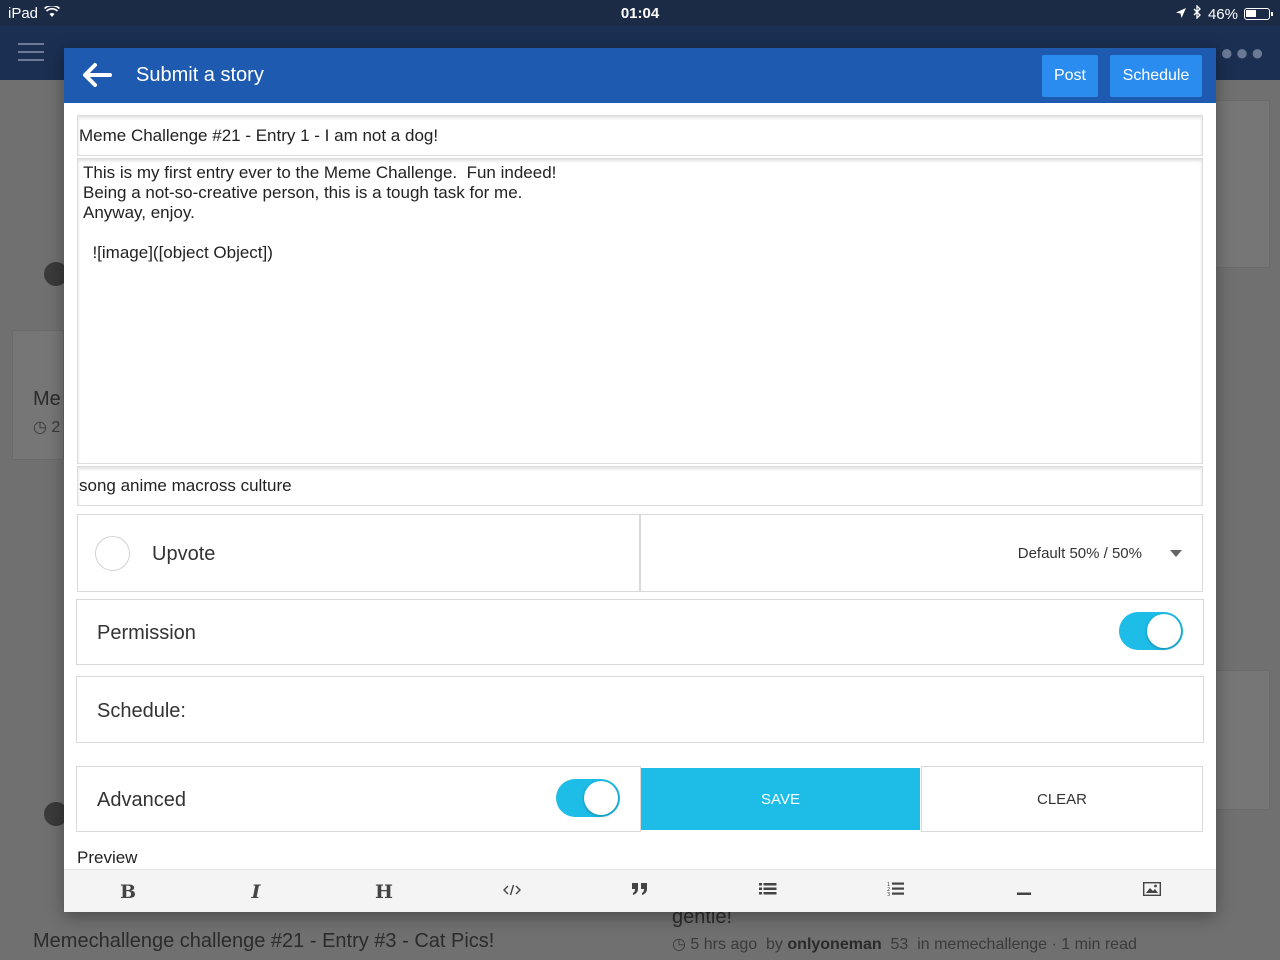 This screenshot has width=1280, height=960. I want to click on schedule-label: Schedule:, so click(141, 711).